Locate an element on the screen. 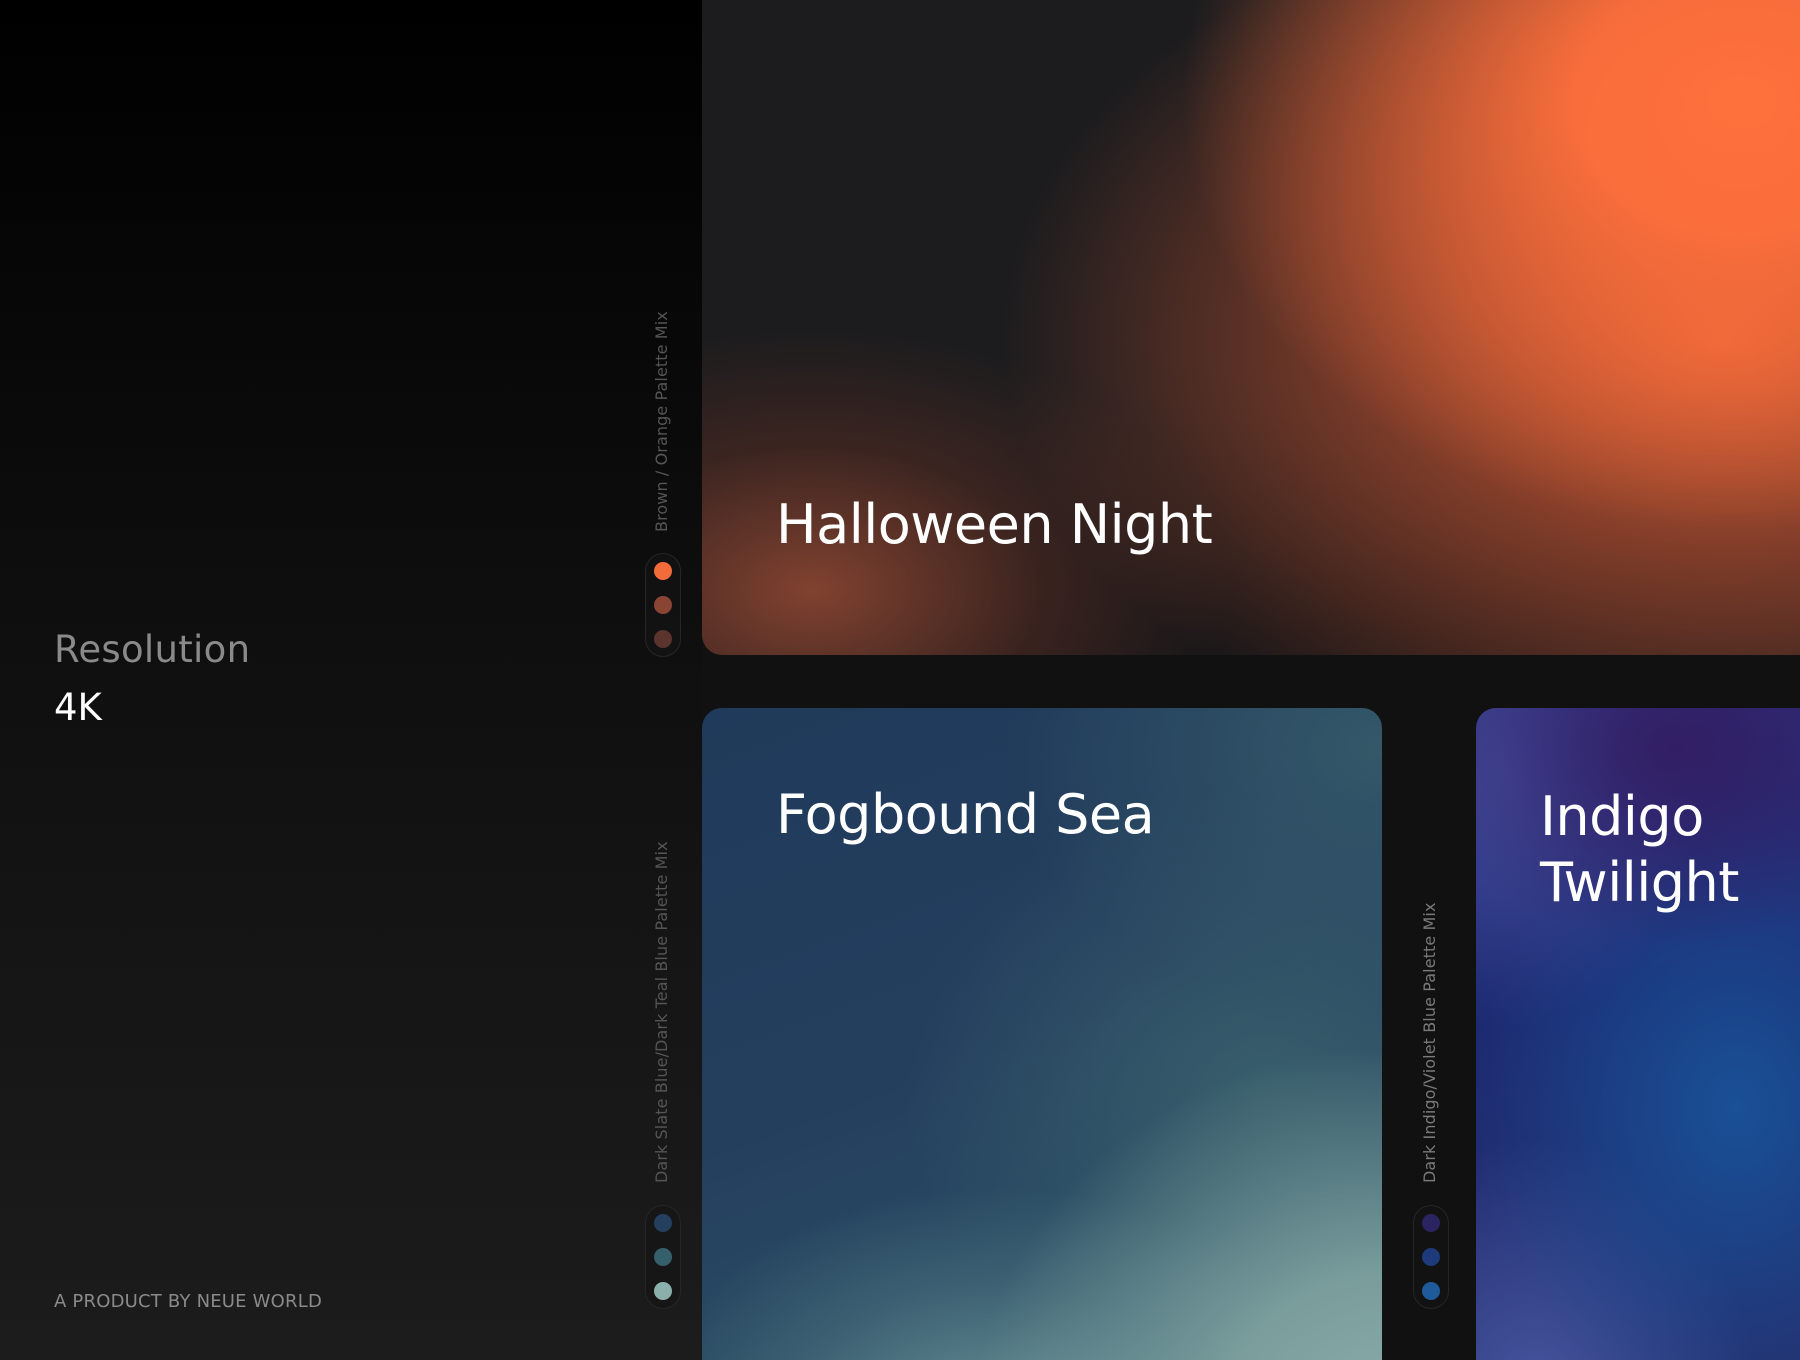 Image resolution: width=1800 pixels, height=1360 pixels. palette-caption-halloween: Brown / Orange Palette Mix is located at coordinates (661, 421).